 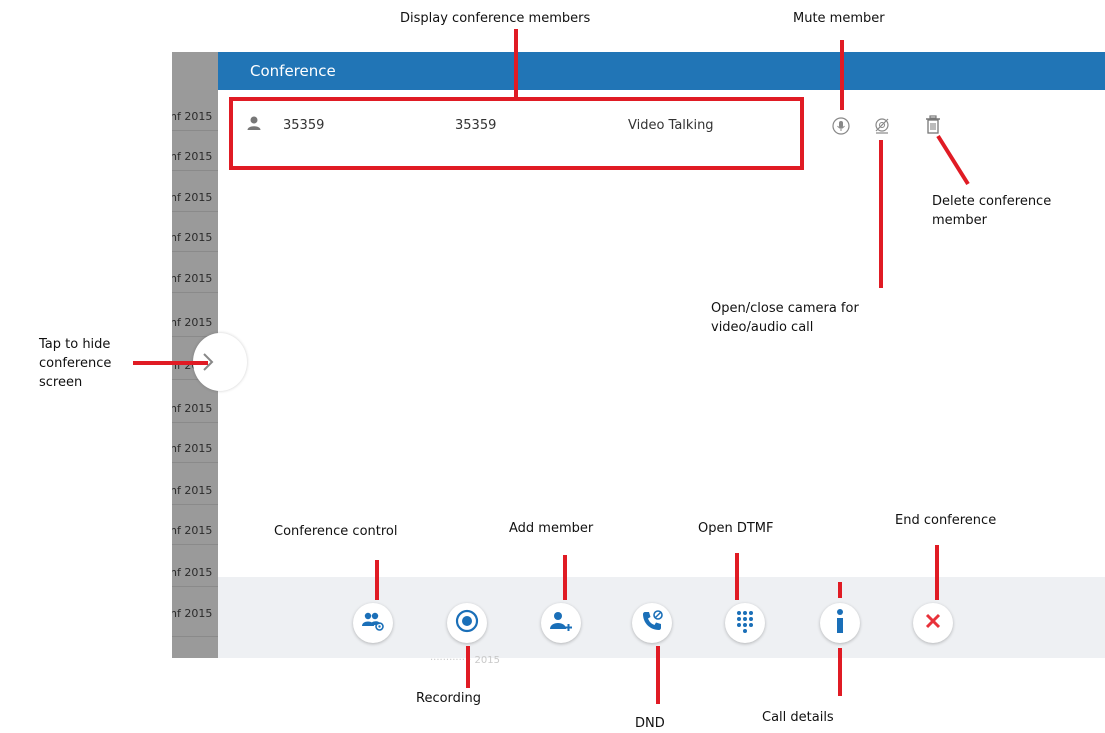 I want to click on open-dtmf-button, so click(x=745, y=623).